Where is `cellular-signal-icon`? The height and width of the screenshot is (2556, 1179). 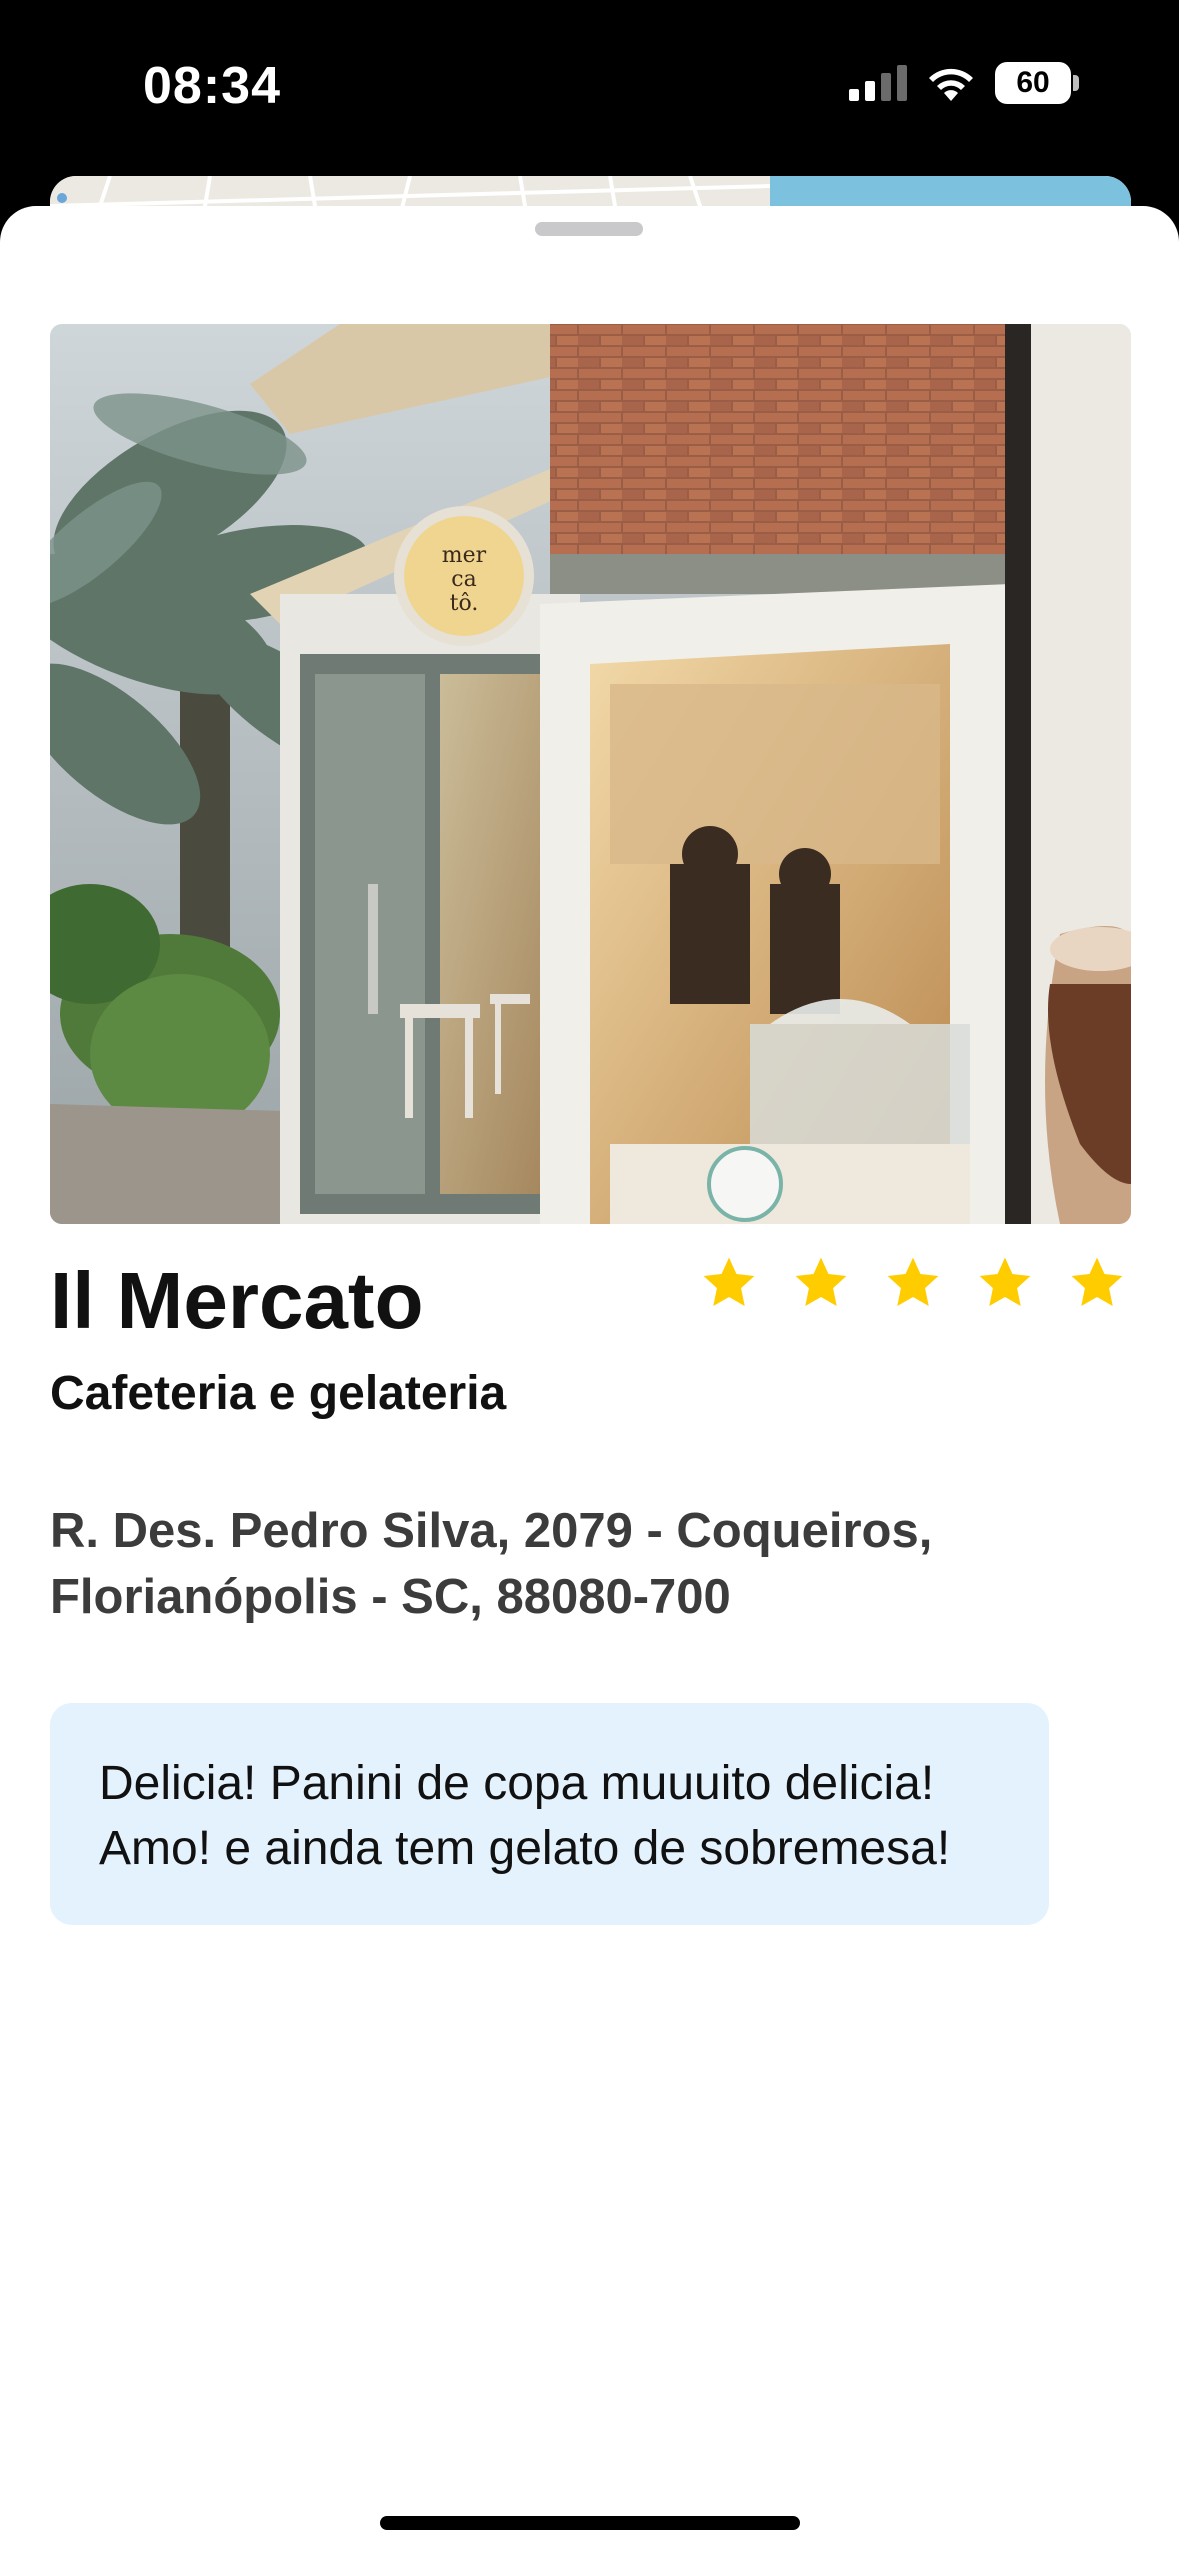 cellular-signal-icon is located at coordinates (878, 83).